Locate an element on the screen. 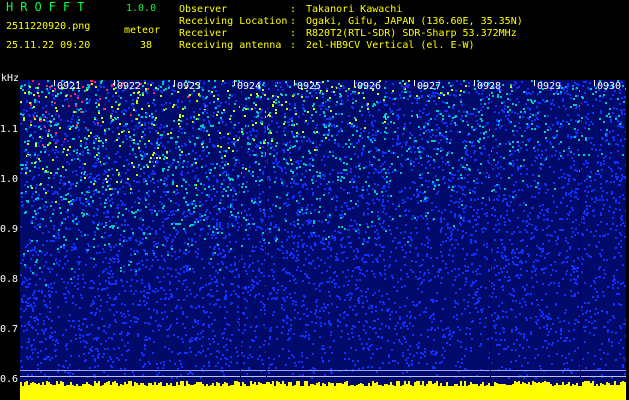 The height and width of the screenshot is (400, 629). location-label: Receiving Location is located at coordinates (233, 21).